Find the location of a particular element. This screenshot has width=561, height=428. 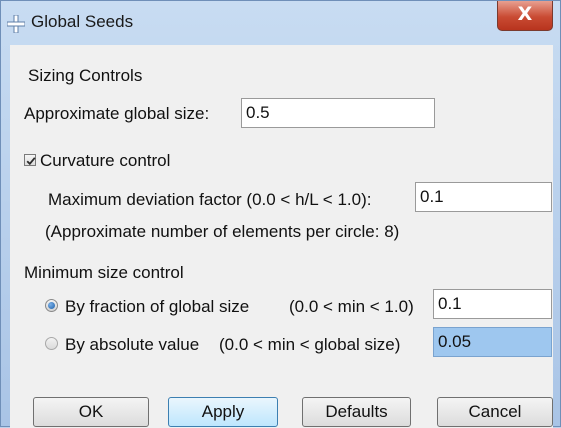

by-absolute-range: (0.0 < min < global size) is located at coordinates (310, 344).